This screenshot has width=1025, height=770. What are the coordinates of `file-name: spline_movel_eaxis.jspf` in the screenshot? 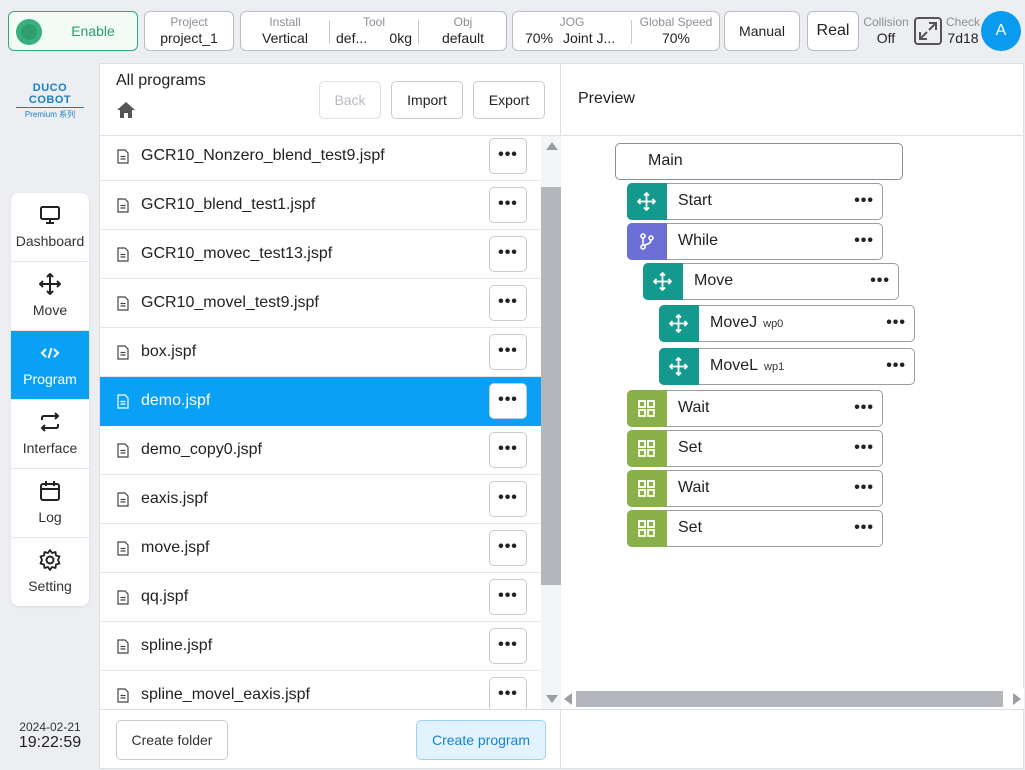 It's located at (225, 694).